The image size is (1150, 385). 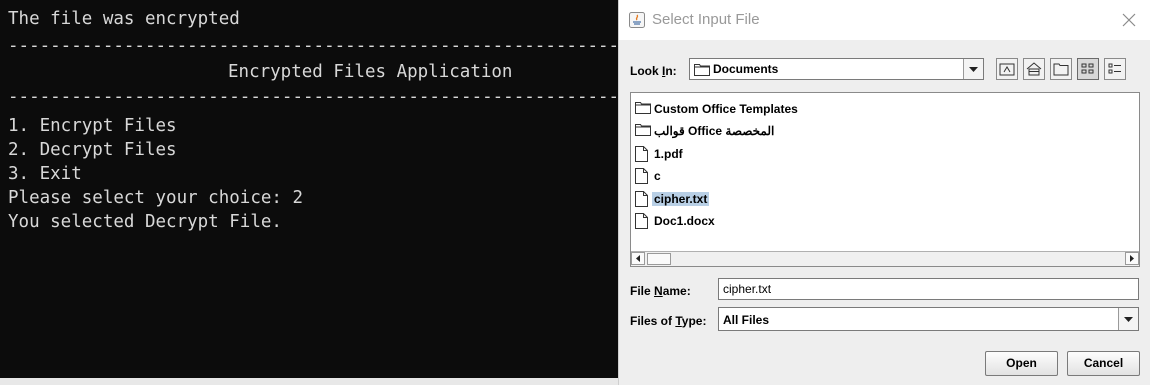 I want to click on dialog-titlebar: Select Input File, so click(x=884, y=20).